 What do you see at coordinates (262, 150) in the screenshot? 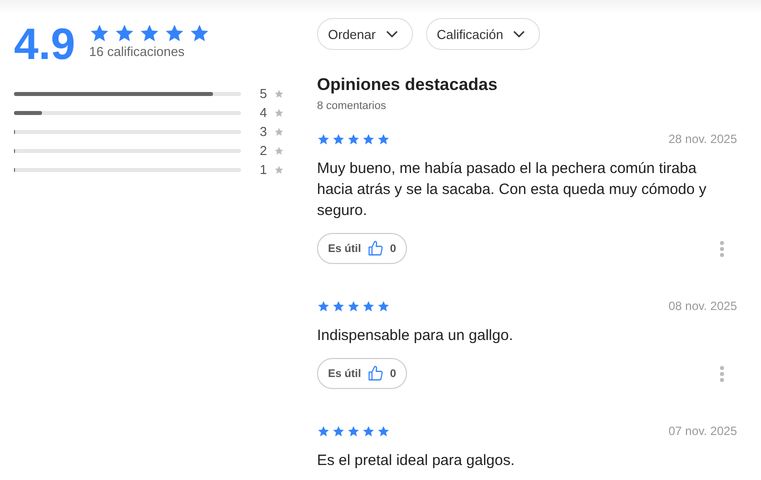
I see `star-level-label: 2` at bounding box center [262, 150].